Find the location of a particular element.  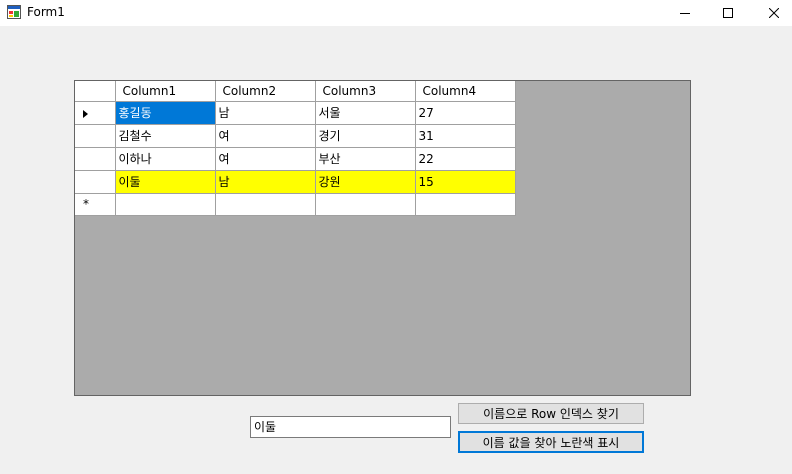

table-cell: 22 is located at coordinates (465, 159).